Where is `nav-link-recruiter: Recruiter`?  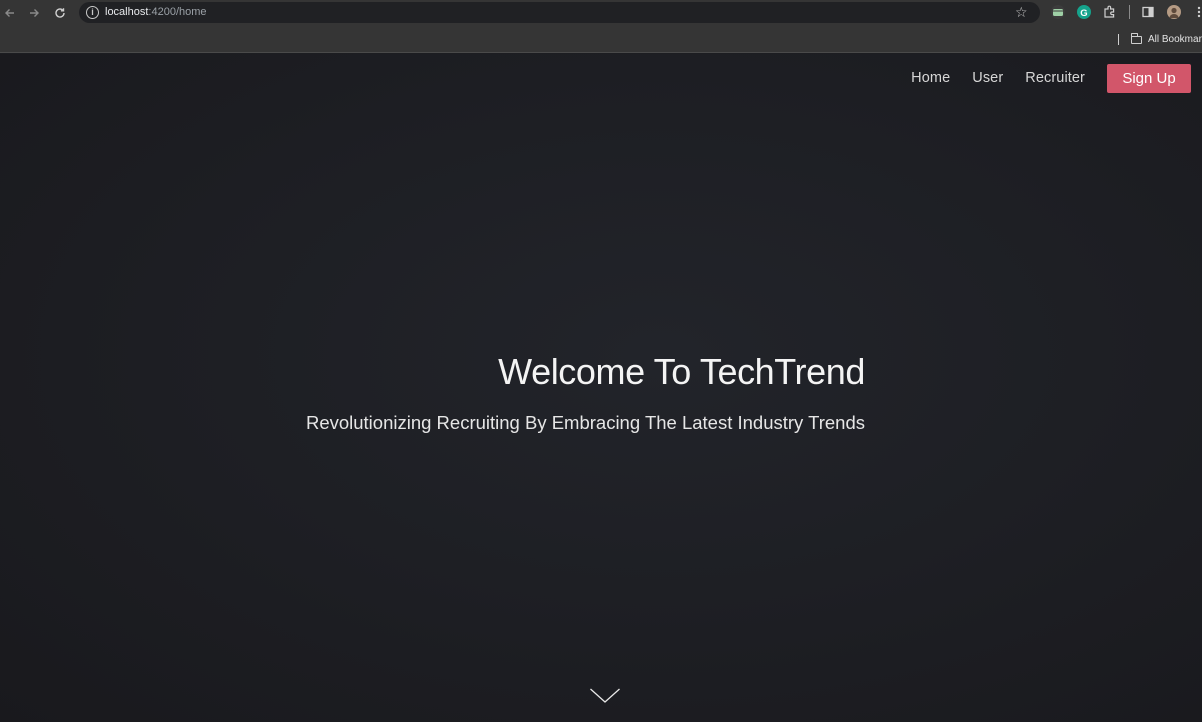
nav-link-recruiter: Recruiter is located at coordinates (1055, 78).